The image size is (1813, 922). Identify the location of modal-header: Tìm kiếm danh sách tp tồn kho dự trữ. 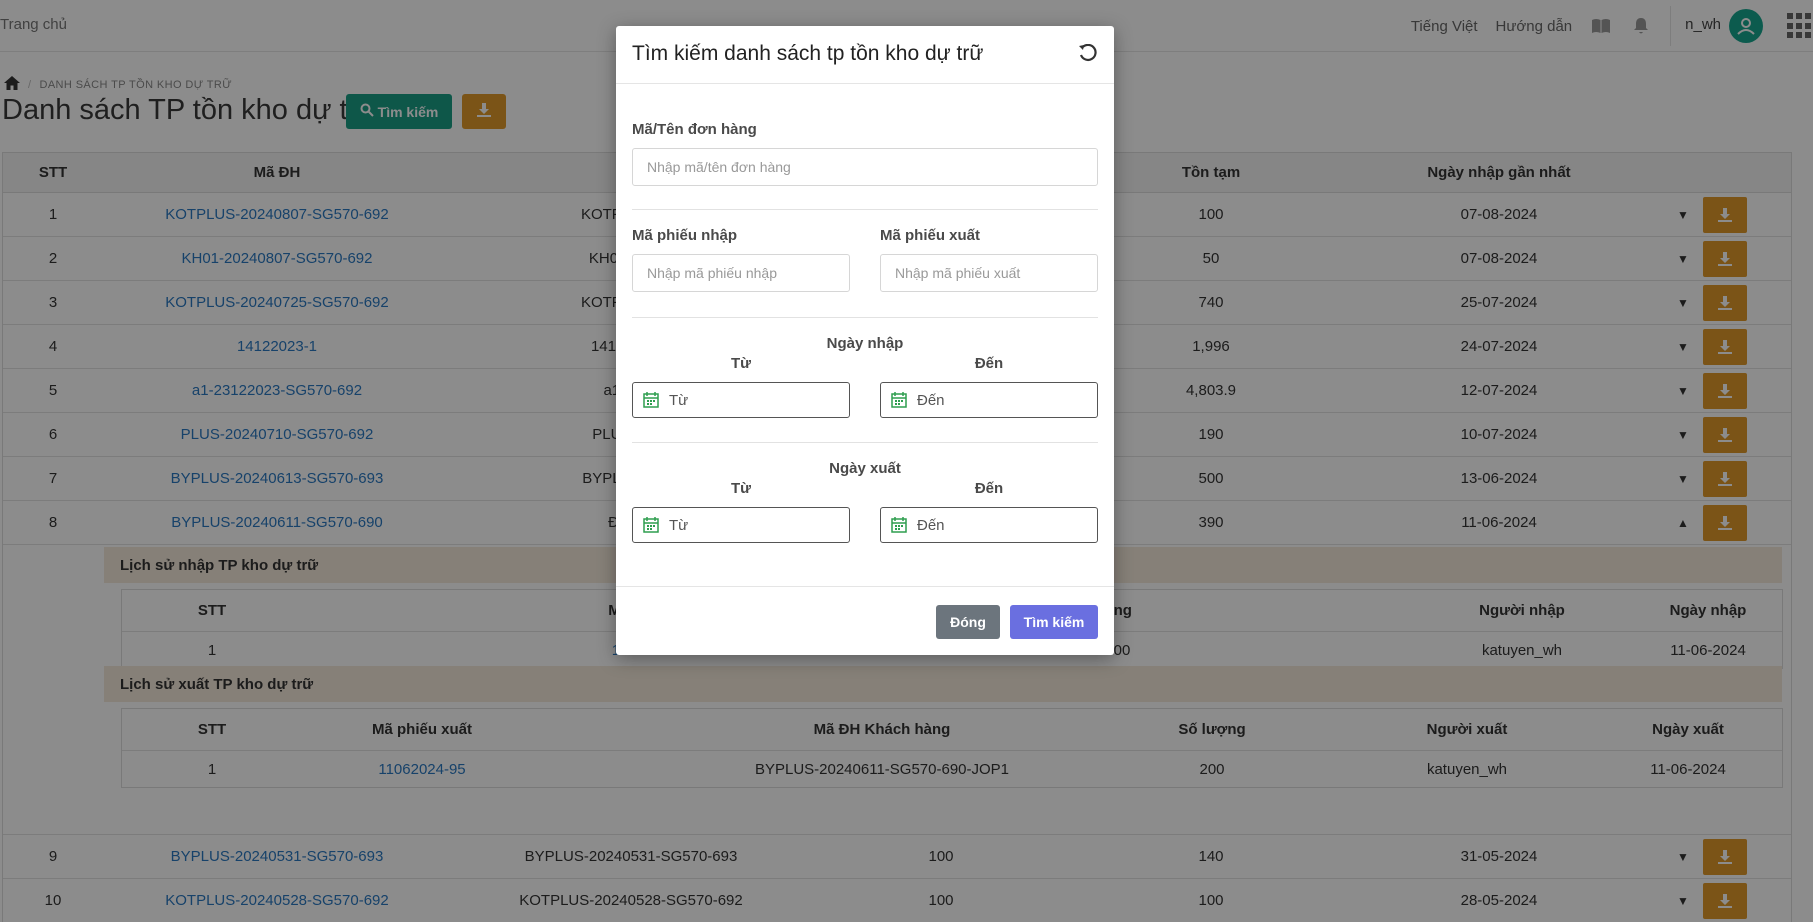
(865, 55).